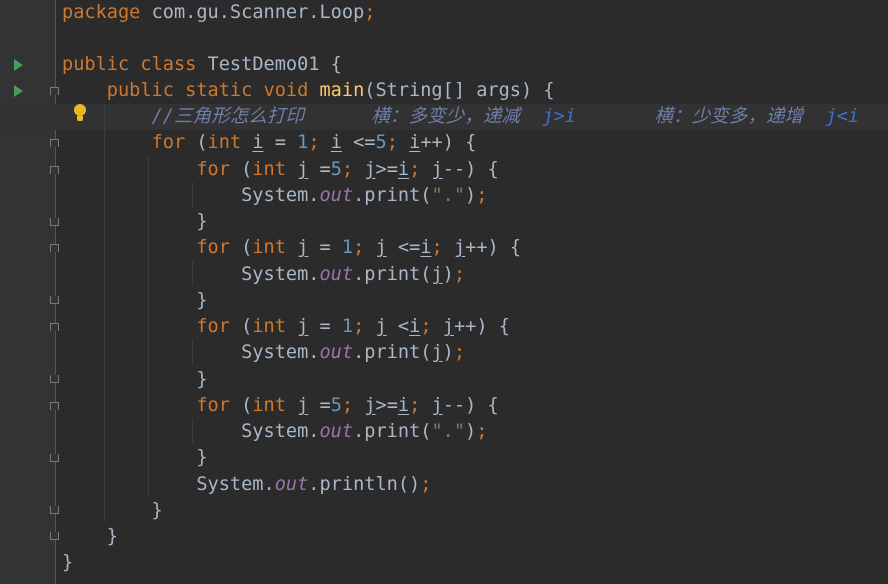  Describe the element at coordinates (347, 116) in the screenshot. I see `comment-token: //三角形怎么打印 横：多变少，递减` at that location.